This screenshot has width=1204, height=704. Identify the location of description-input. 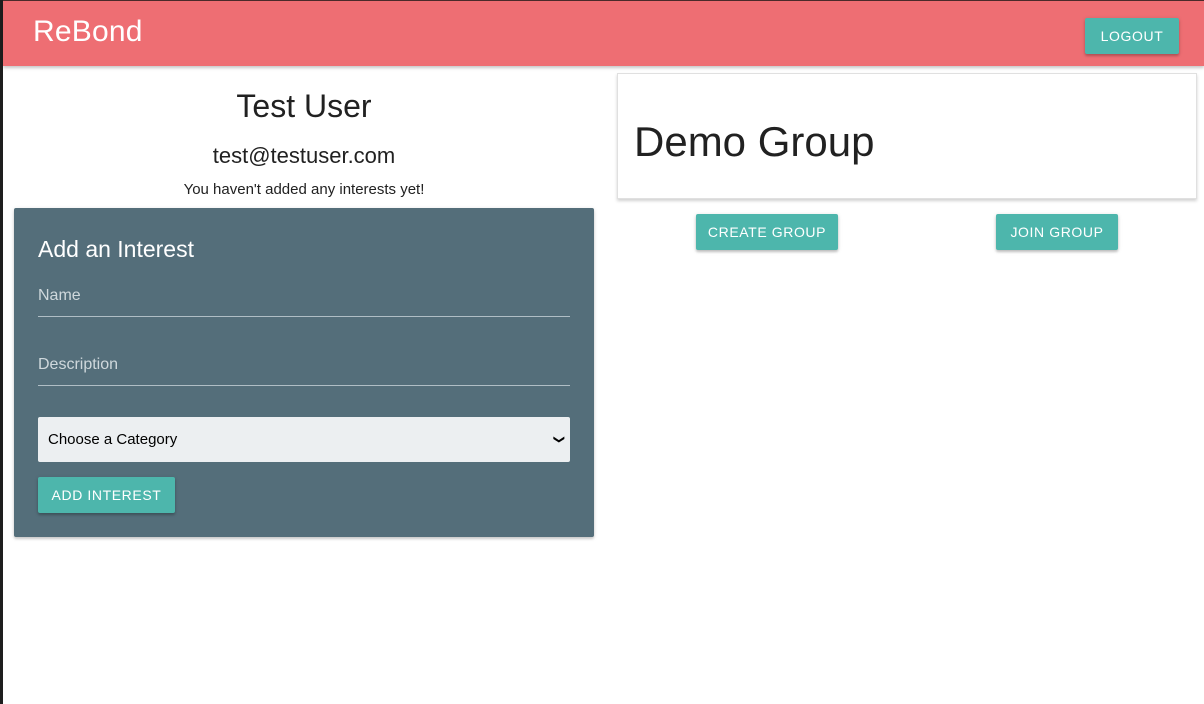
(304, 365).